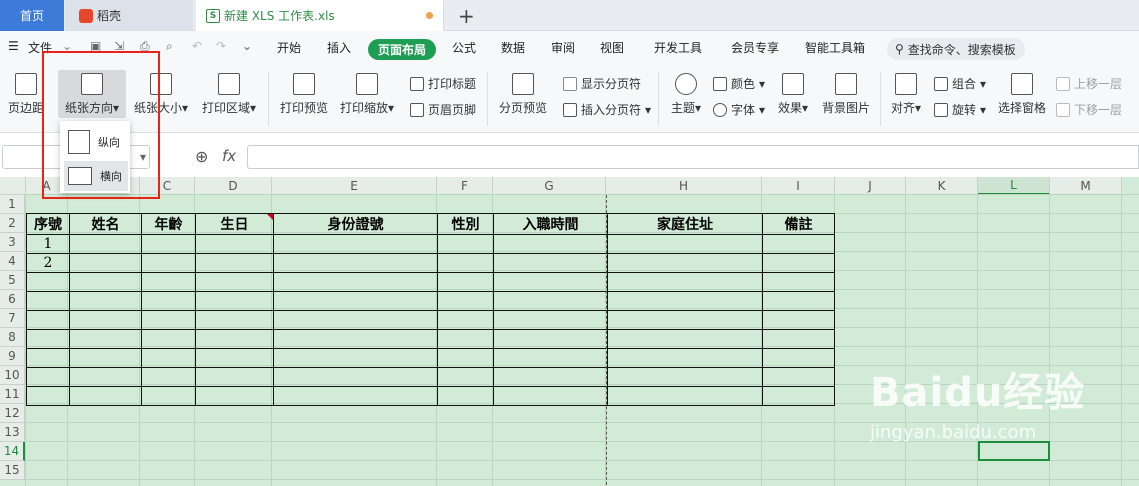 The image size is (1139, 486). What do you see at coordinates (169, 46) in the screenshot?
I see `preview-icon: ⌕` at bounding box center [169, 46].